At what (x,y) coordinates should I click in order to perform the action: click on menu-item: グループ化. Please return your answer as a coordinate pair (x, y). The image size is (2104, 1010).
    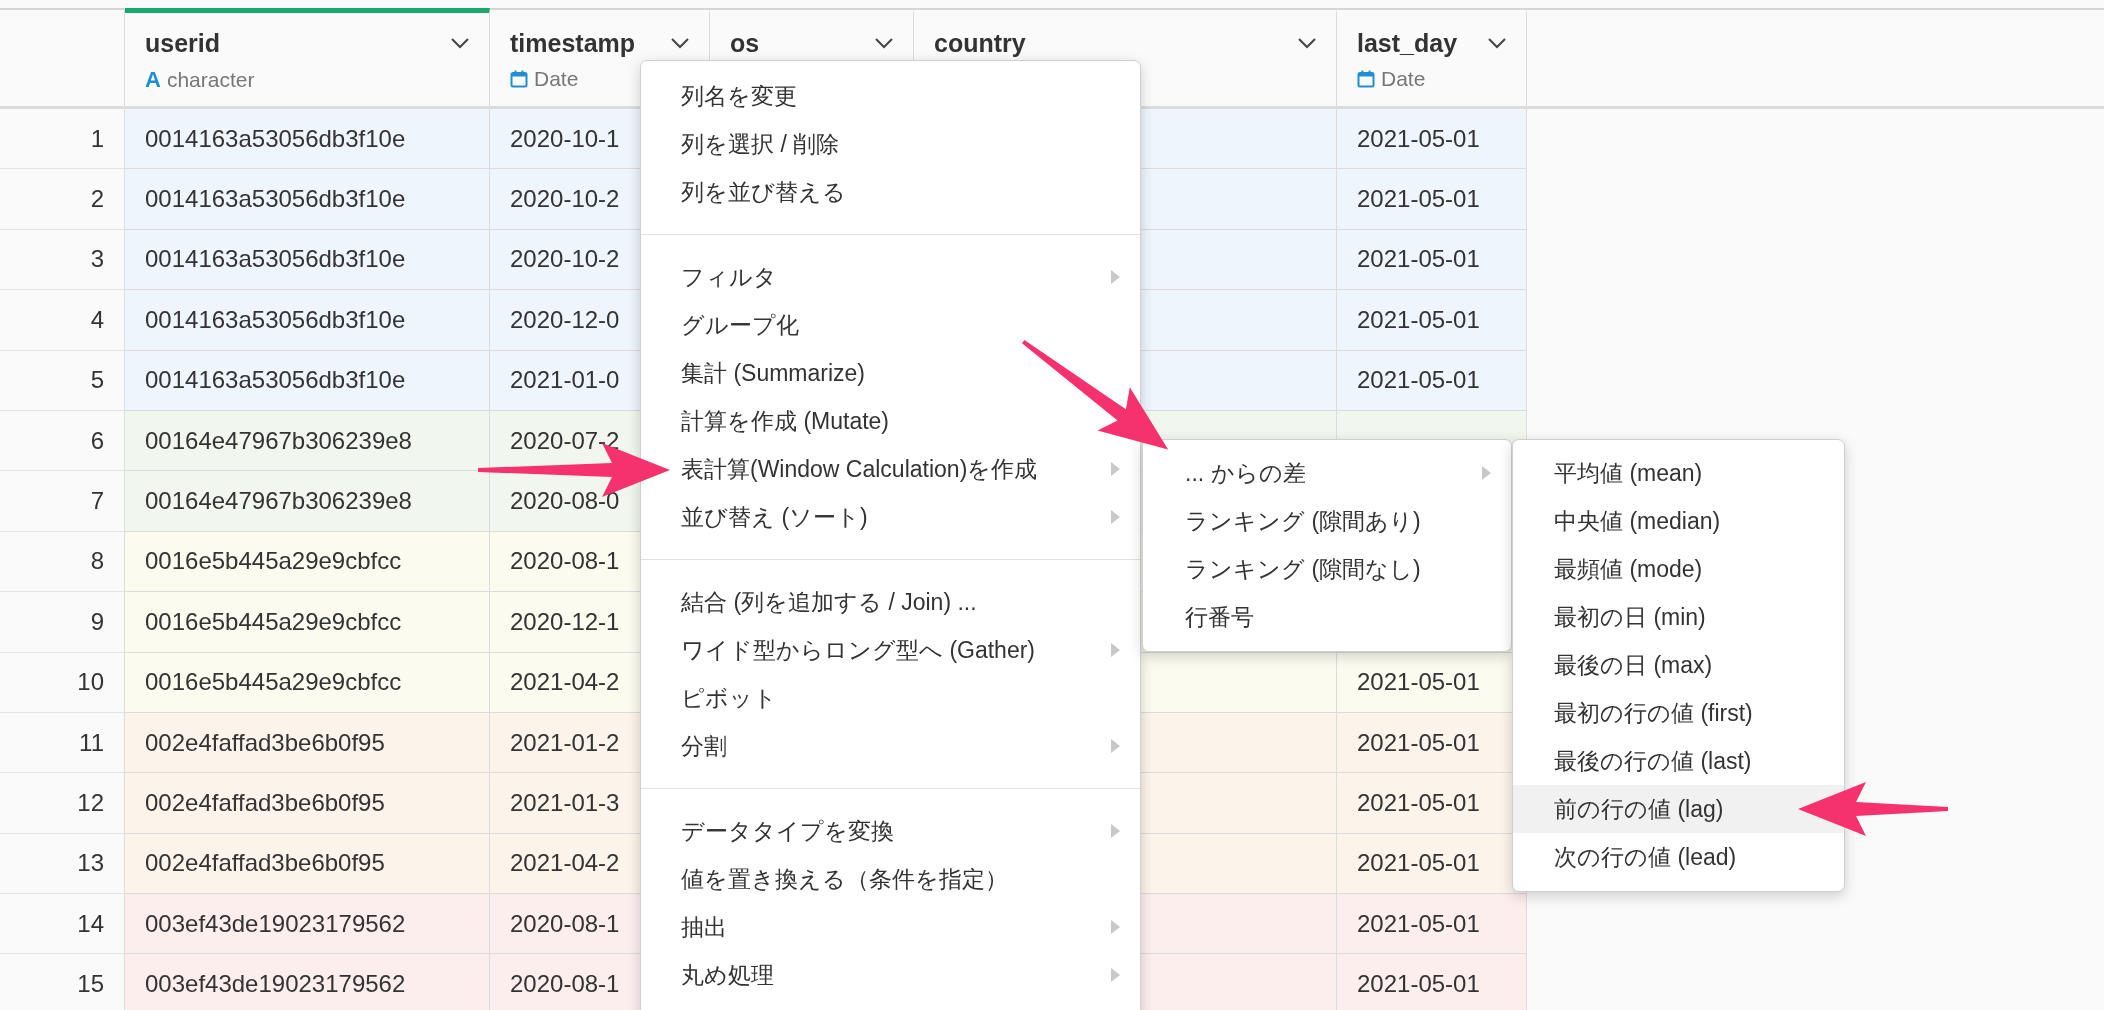
    Looking at the image, I should click on (890, 325).